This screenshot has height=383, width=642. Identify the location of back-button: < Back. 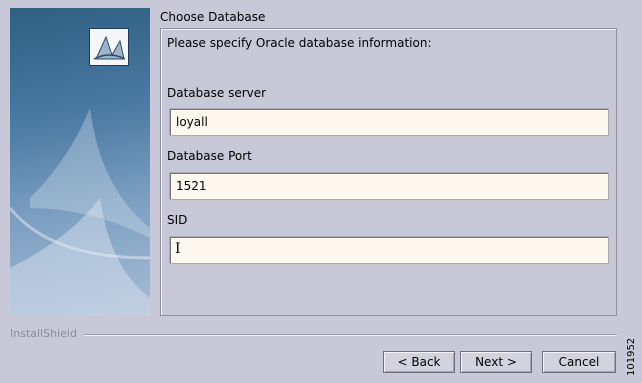
(419, 362).